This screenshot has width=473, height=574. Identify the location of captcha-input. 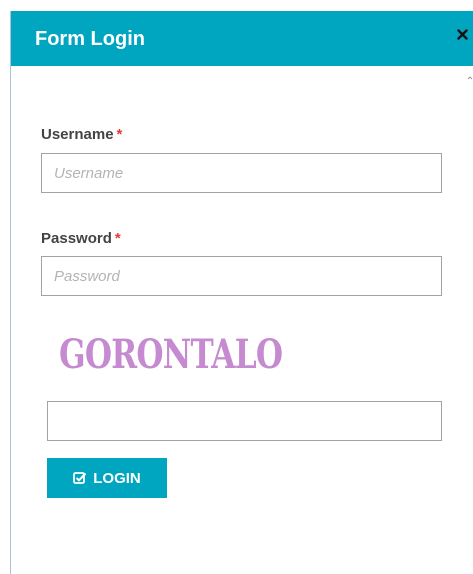
(244, 421).